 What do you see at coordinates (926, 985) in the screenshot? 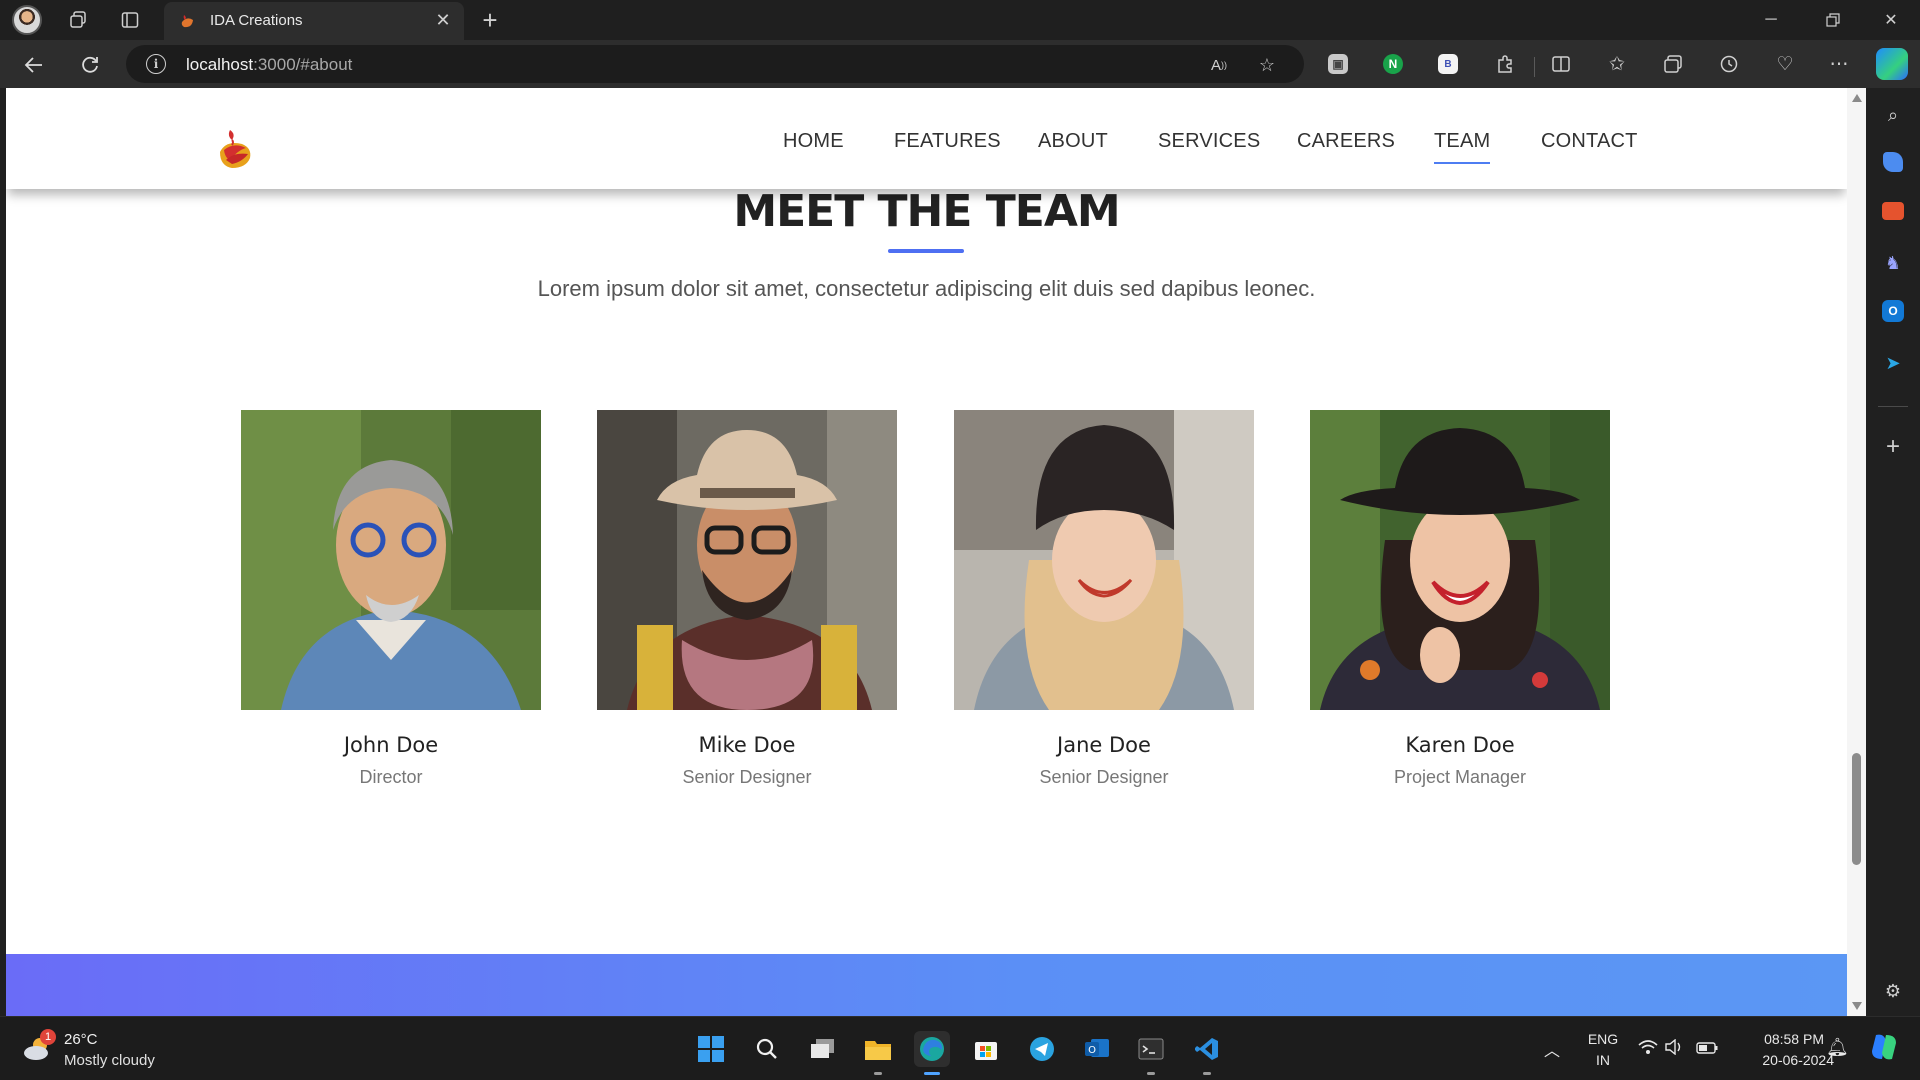
I see `footer-band` at bounding box center [926, 985].